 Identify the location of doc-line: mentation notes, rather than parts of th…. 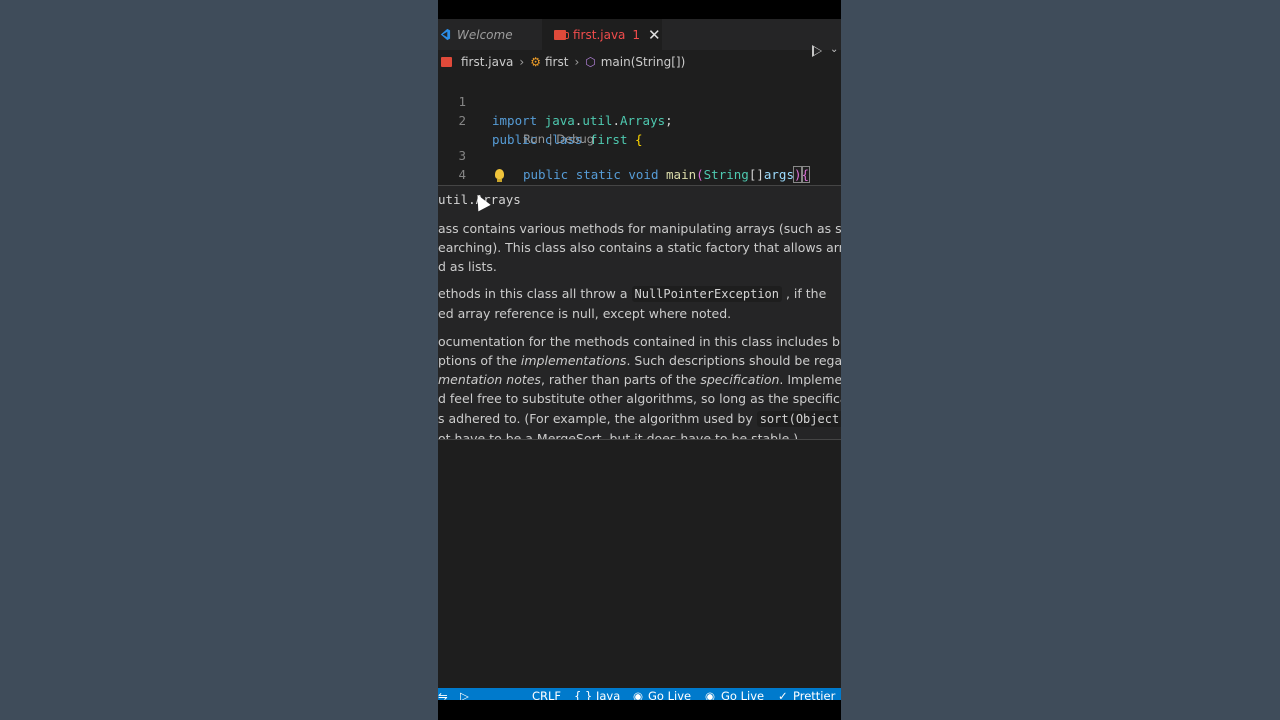
(639, 379).